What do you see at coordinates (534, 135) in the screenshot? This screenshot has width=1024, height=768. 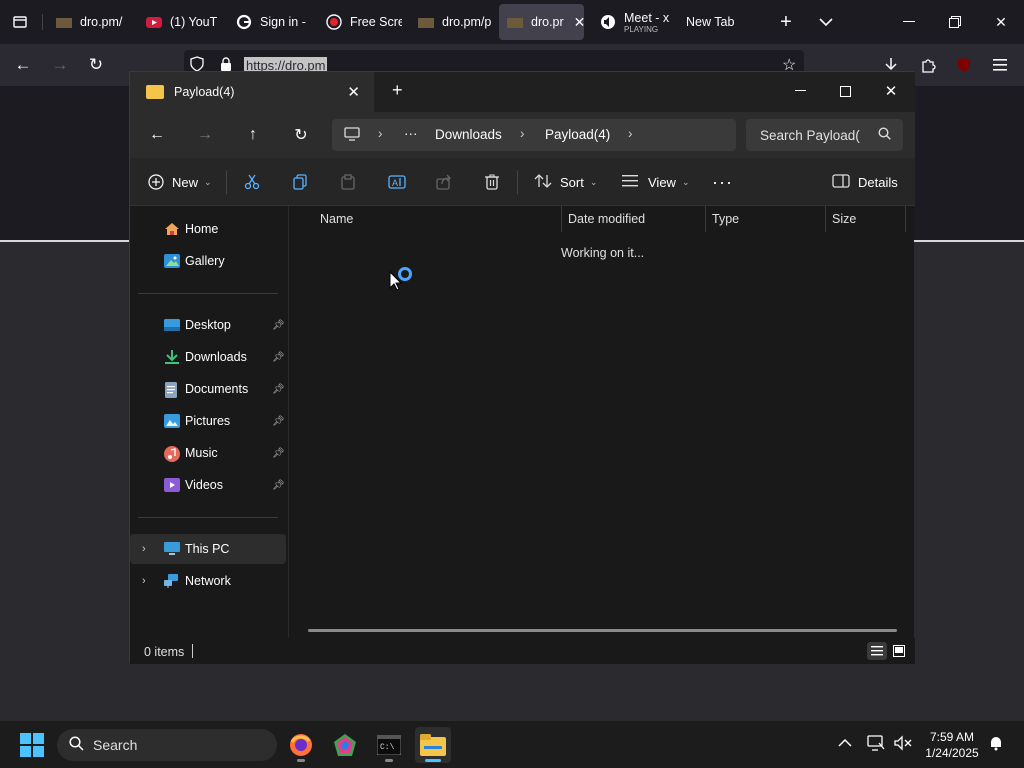 I see `address-bar: › ··· Downloads › Payload(4) ›` at bounding box center [534, 135].